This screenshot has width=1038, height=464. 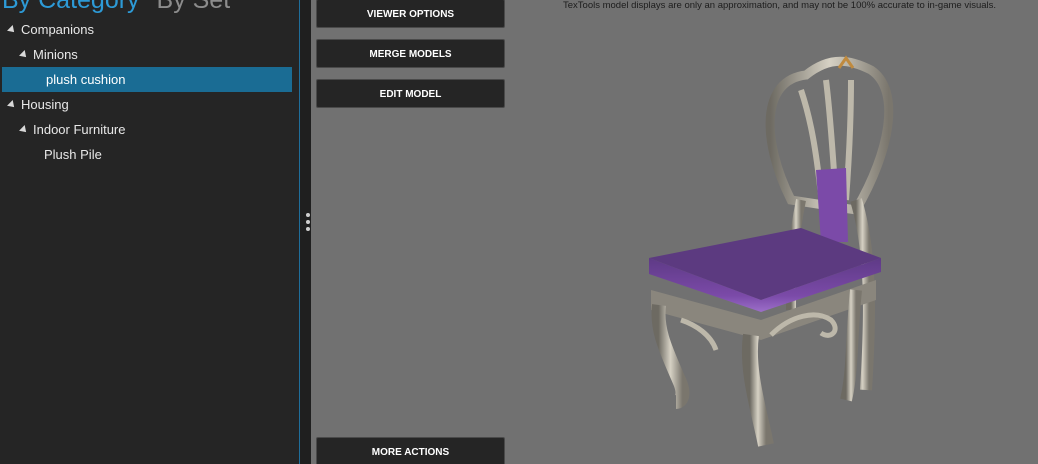 What do you see at coordinates (86, 79) in the screenshot?
I see `tree-item-label: plush cushion` at bounding box center [86, 79].